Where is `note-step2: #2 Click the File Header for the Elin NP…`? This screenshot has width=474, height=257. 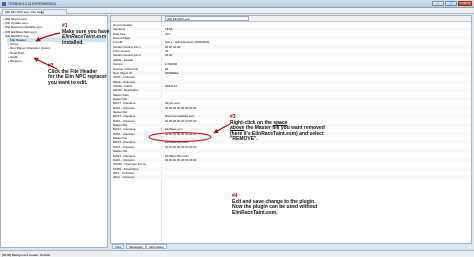
note-step2: #2 Click the File Header for the Elin NP… is located at coordinates (77, 74).